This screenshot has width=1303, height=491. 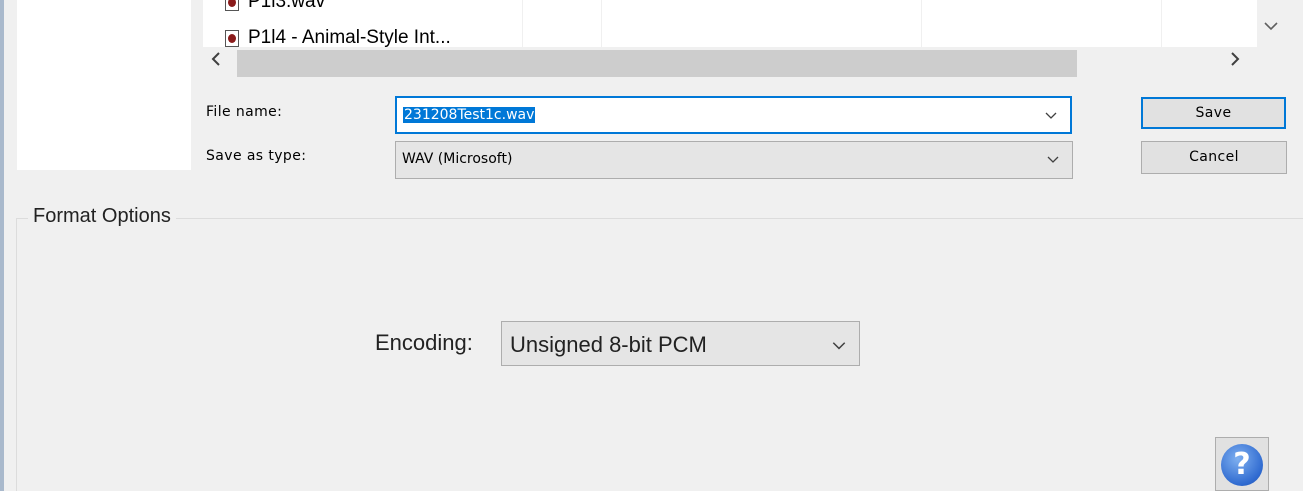 I want to click on filename-input: 231208Test1c.wav, so click(x=733, y=115).